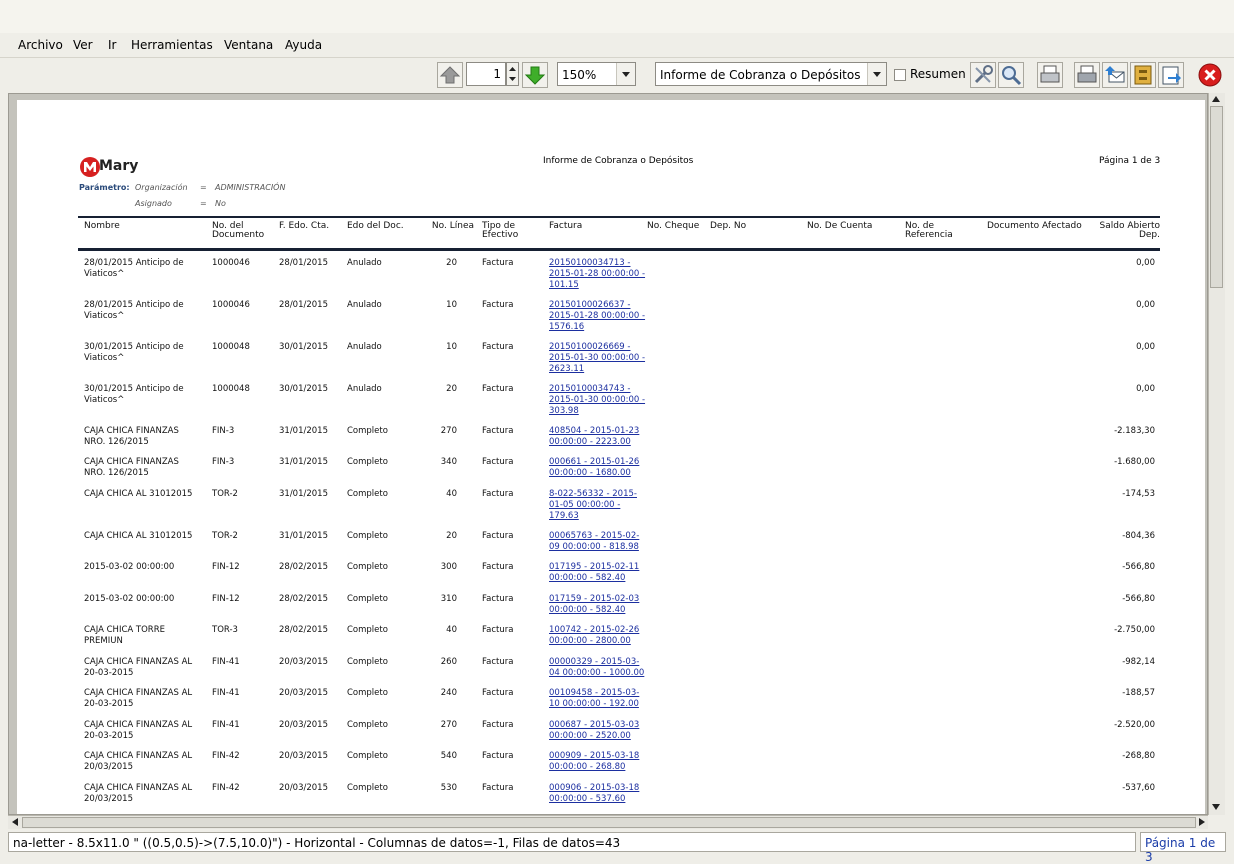 Image resolution: width=1234 pixels, height=864 pixels. I want to click on archive-button, so click(1143, 75).